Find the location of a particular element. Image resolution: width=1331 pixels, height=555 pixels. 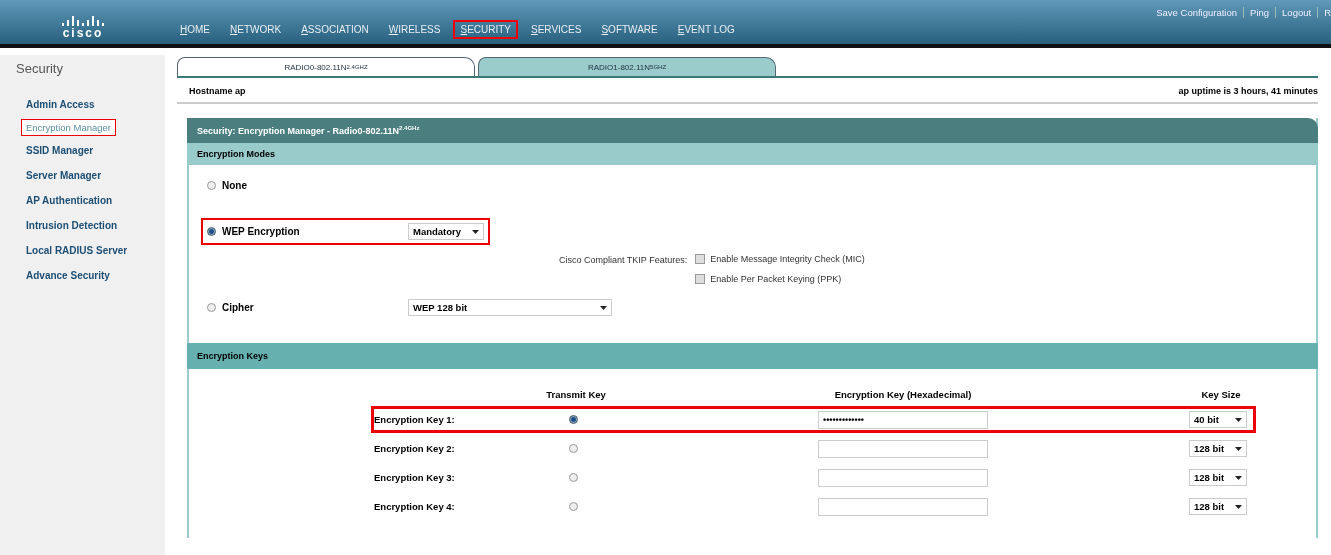

hostname-label: Hostname is located at coordinates (211, 91).